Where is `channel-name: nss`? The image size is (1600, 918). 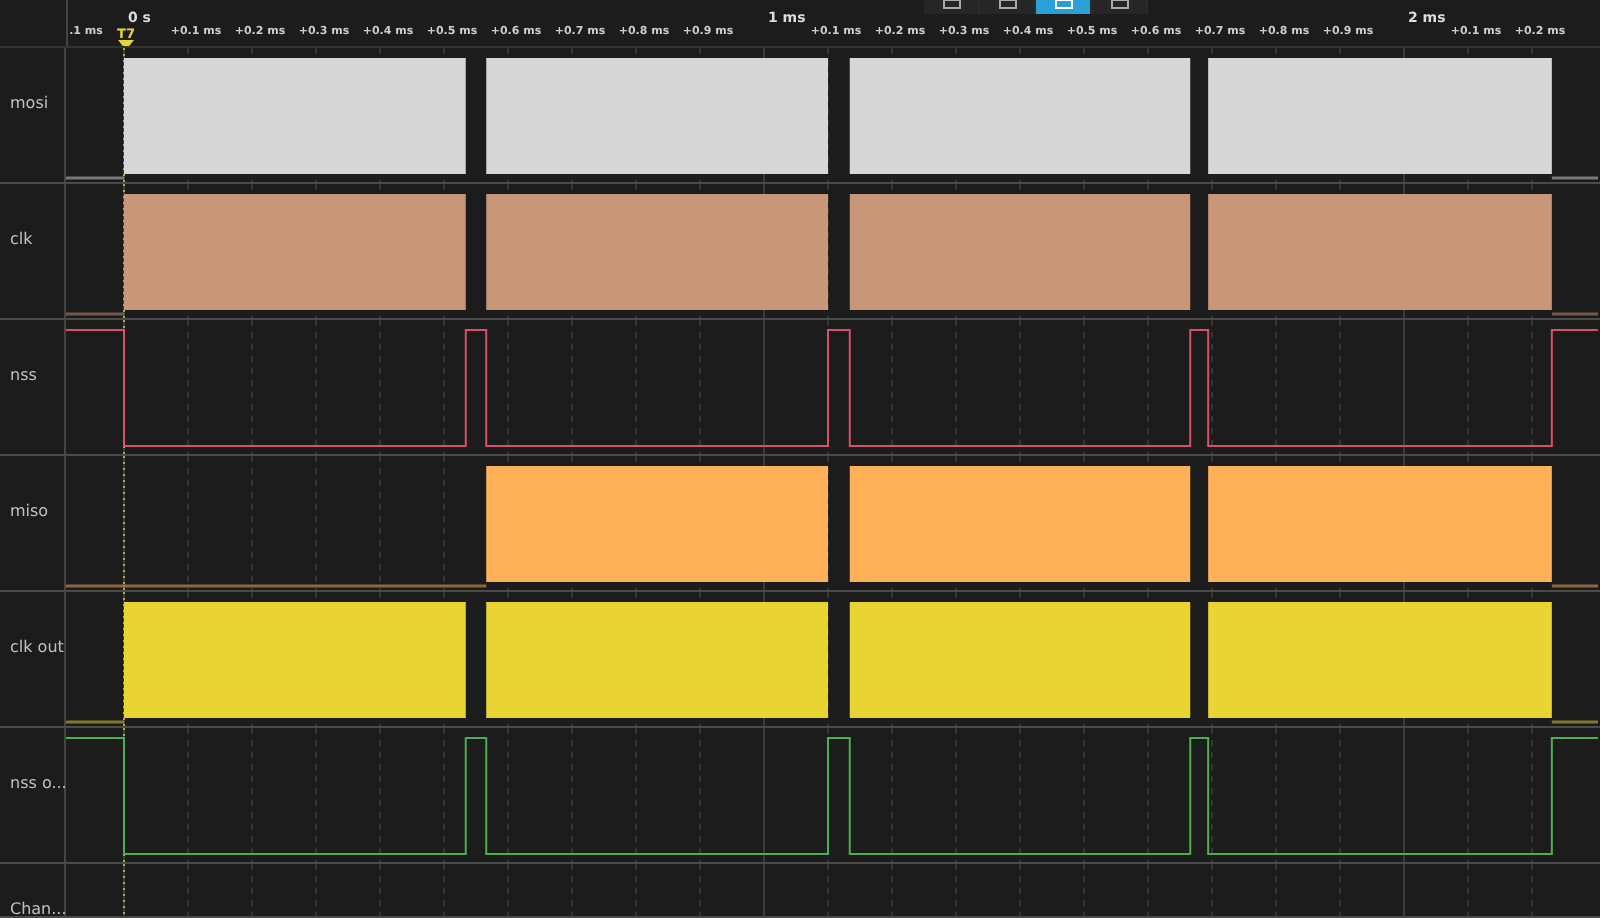 channel-name: nss is located at coordinates (23, 375).